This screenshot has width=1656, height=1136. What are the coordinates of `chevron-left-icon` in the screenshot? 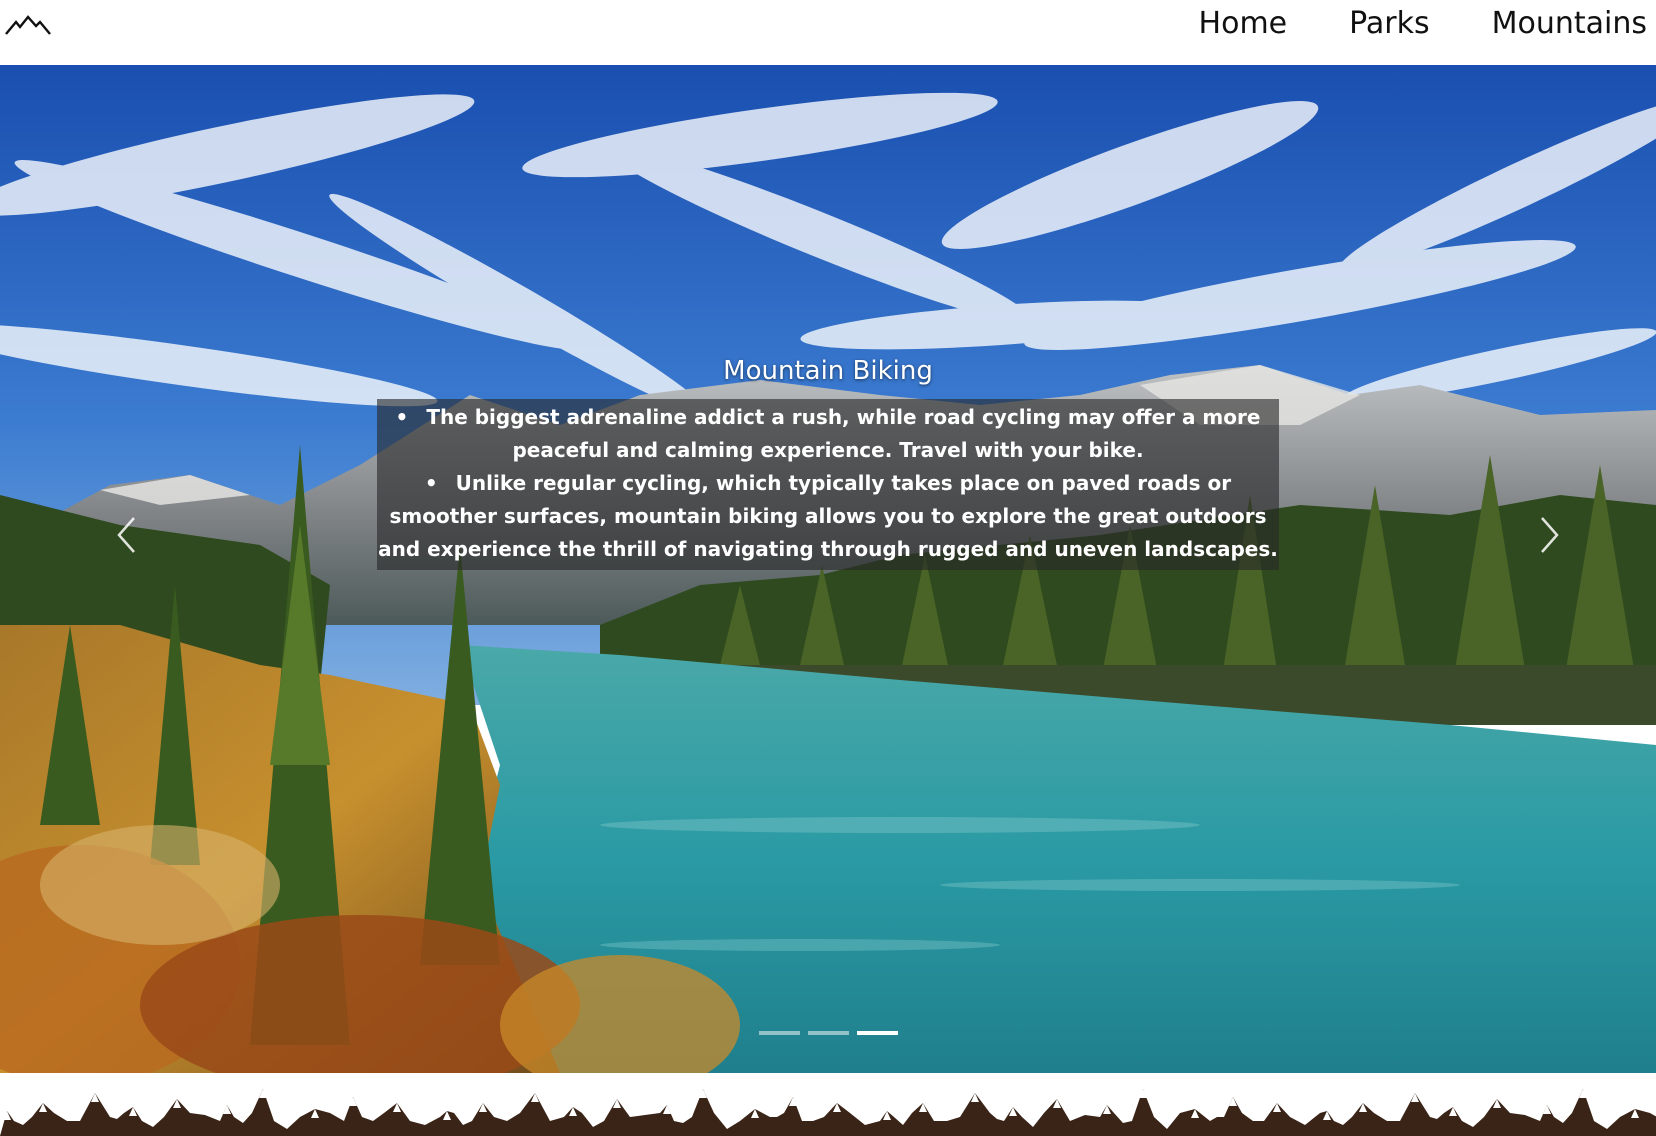 It's located at (126, 535).